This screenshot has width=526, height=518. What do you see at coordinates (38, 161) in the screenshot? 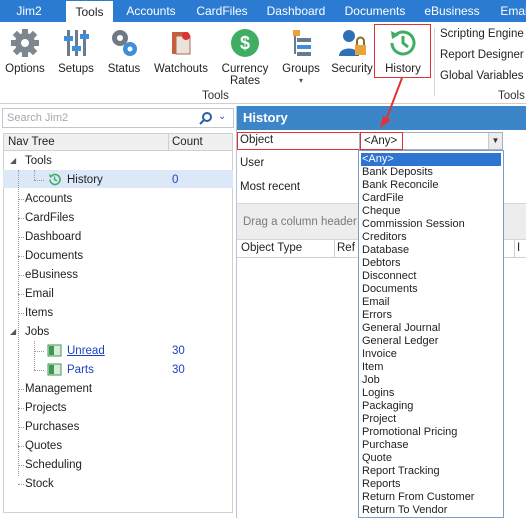
I see `nav-item-tools: Tools` at bounding box center [38, 161].